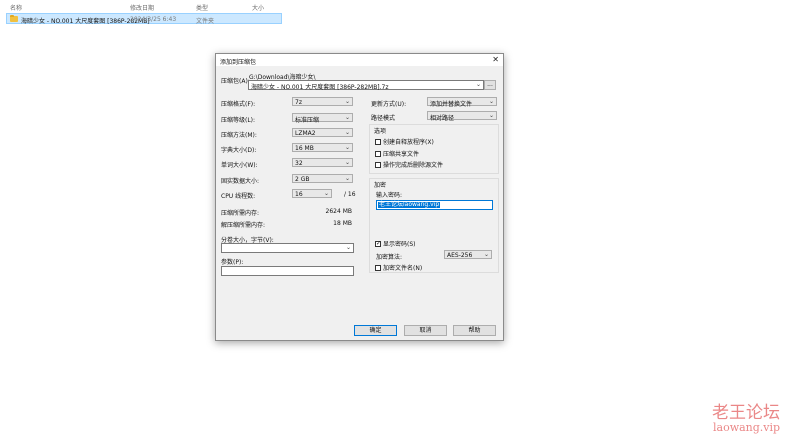 This screenshot has height=439, width=800. I want to click on password-input: 老王论坛laowang.vip, so click(434, 205).